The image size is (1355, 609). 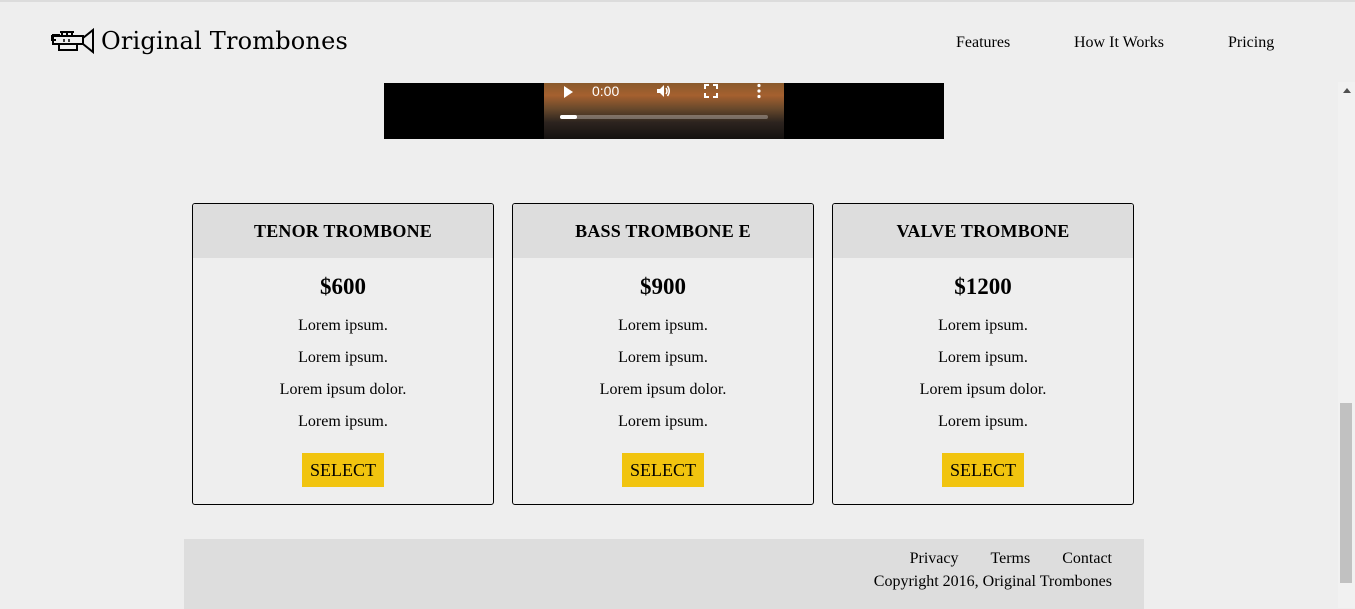 I want to click on more-options-icon, so click(x=759, y=91).